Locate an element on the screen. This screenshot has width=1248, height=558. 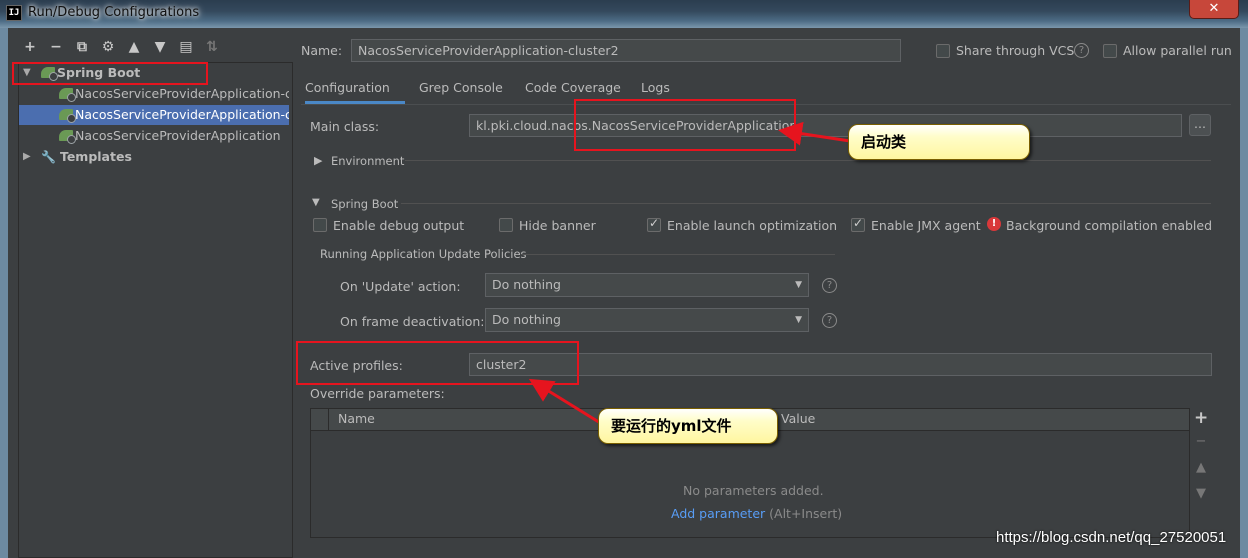
arrow-to-active-profiles is located at coordinates (565, 402).